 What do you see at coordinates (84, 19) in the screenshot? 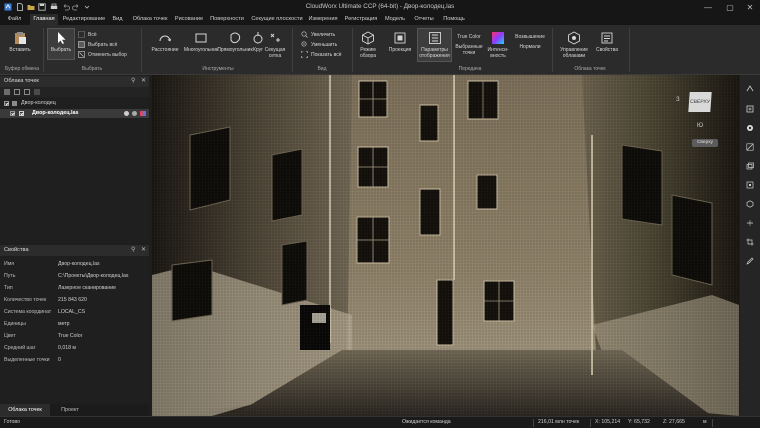
I see `tab-edit: Редактирование` at bounding box center [84, 19].